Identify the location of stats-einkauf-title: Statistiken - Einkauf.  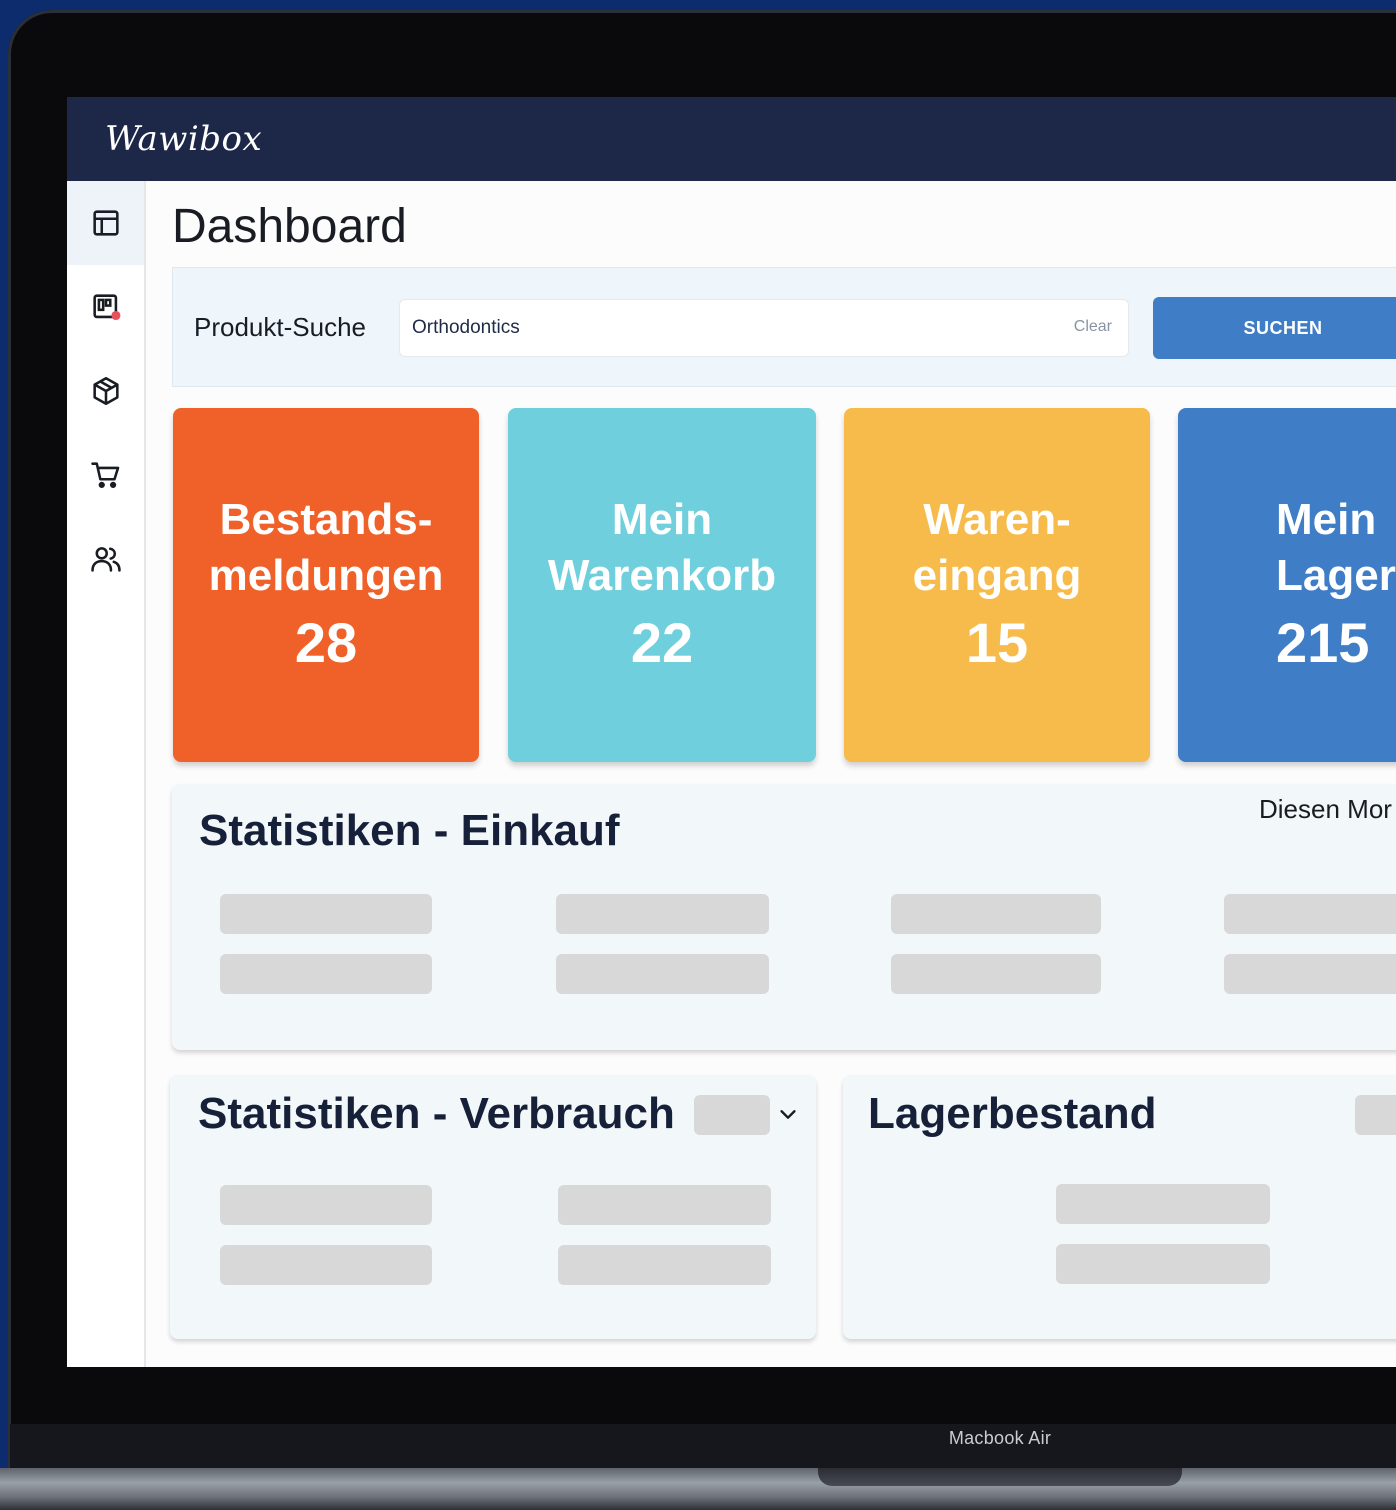
(409, 830).